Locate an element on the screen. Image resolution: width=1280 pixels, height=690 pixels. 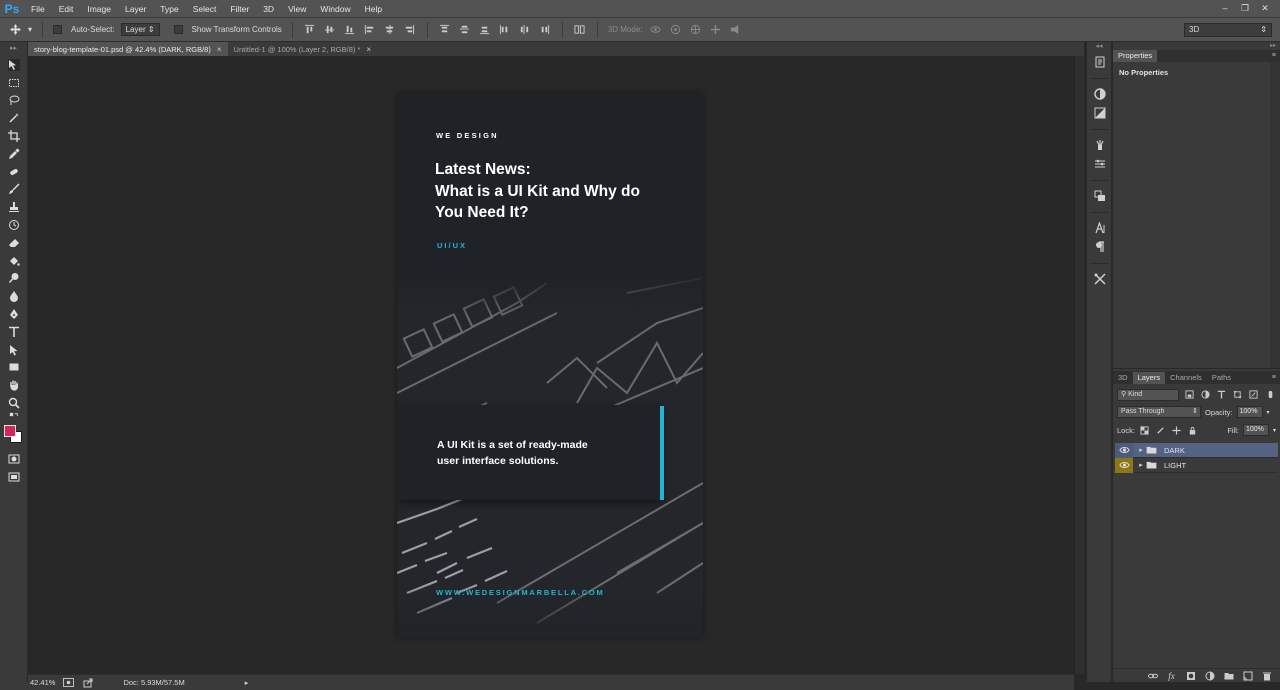
dodge-tool-icon is located at coordinates (14, 279).